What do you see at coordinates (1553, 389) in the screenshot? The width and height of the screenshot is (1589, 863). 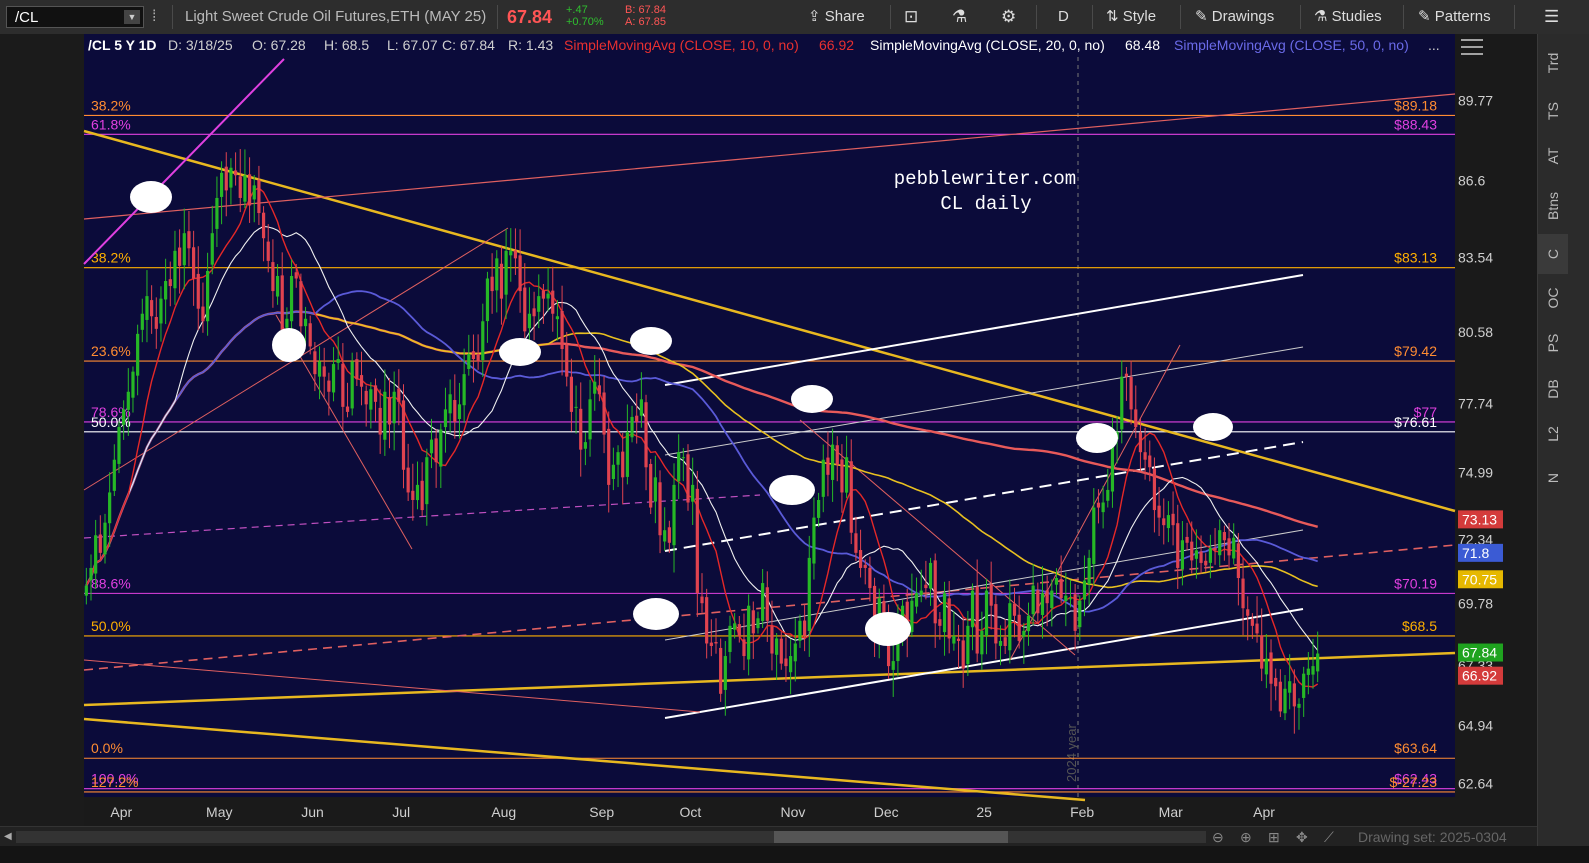 I see `tab-db: DB` at bounding box center [1553, 389].